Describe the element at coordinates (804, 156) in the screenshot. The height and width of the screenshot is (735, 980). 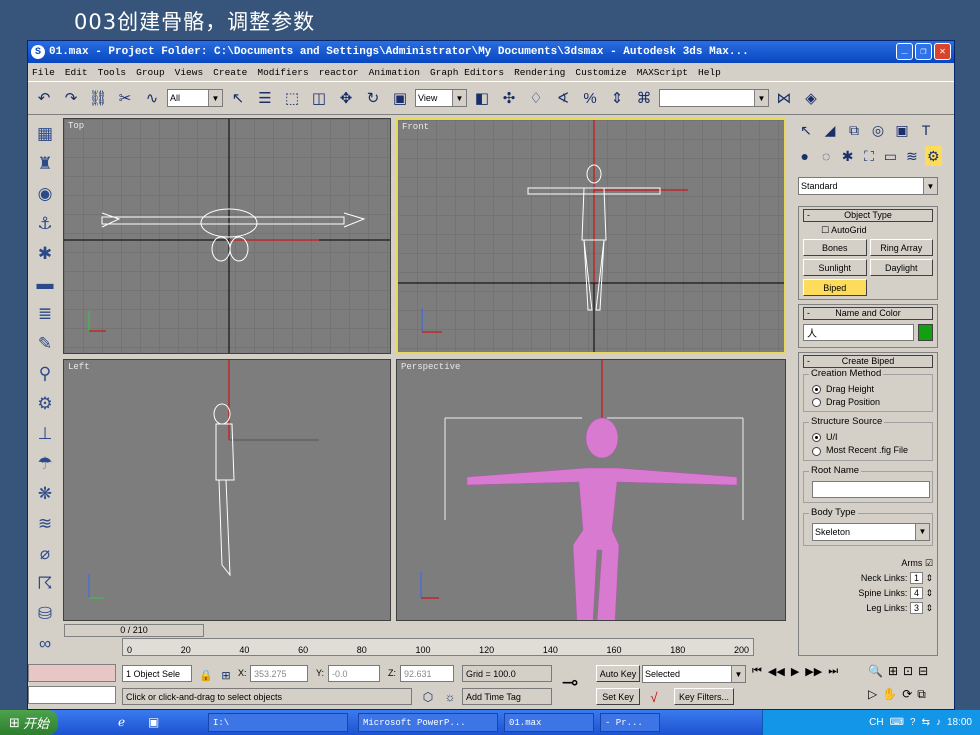
I see `geometry-icon: ●` at that location.